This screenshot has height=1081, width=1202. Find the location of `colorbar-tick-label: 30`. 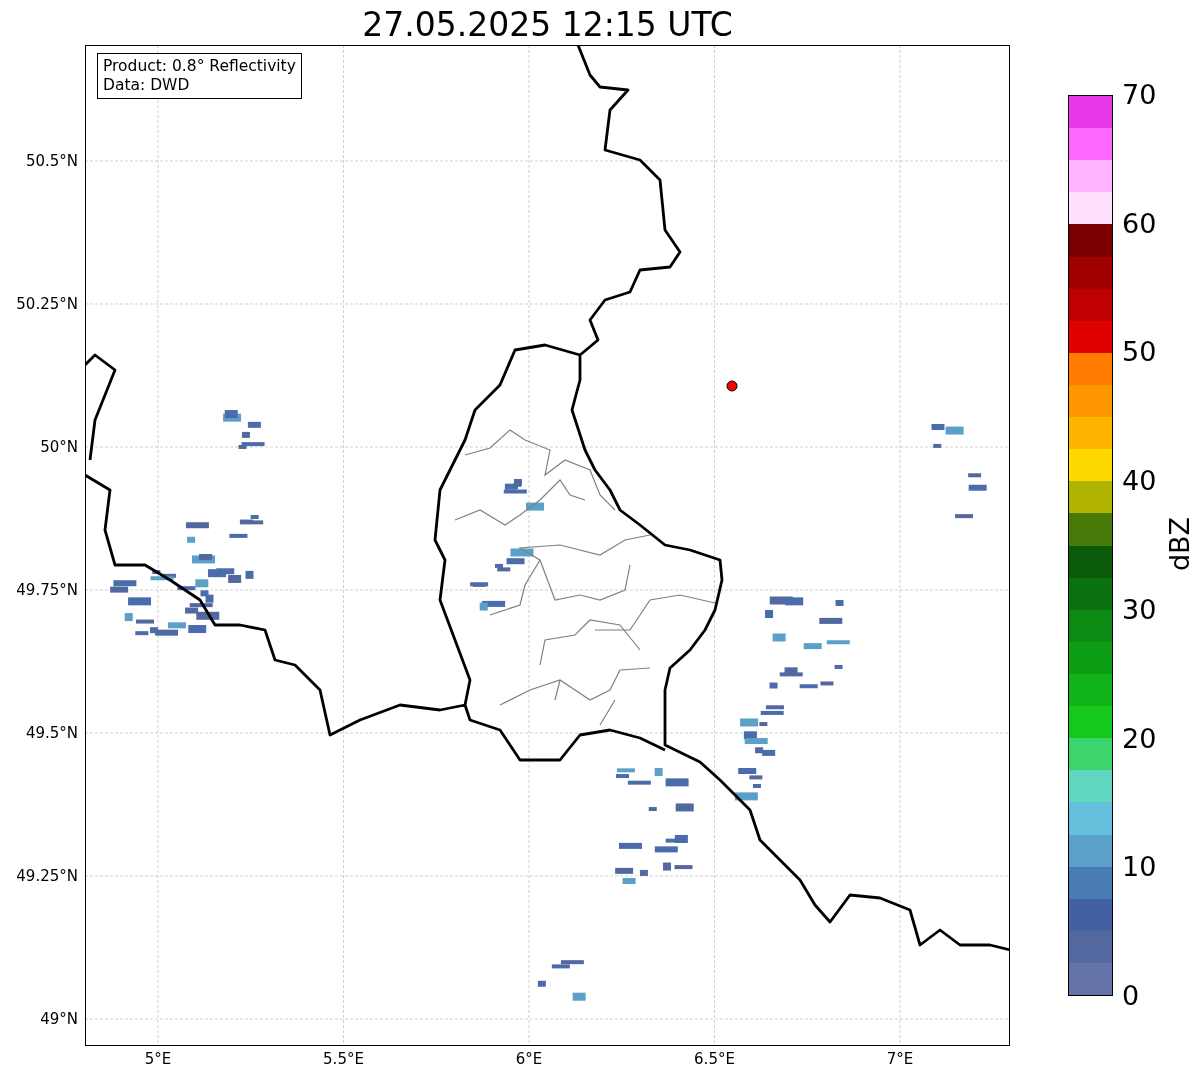

colorbar-tick-label: 30 is located at coordinates (1139, 609).